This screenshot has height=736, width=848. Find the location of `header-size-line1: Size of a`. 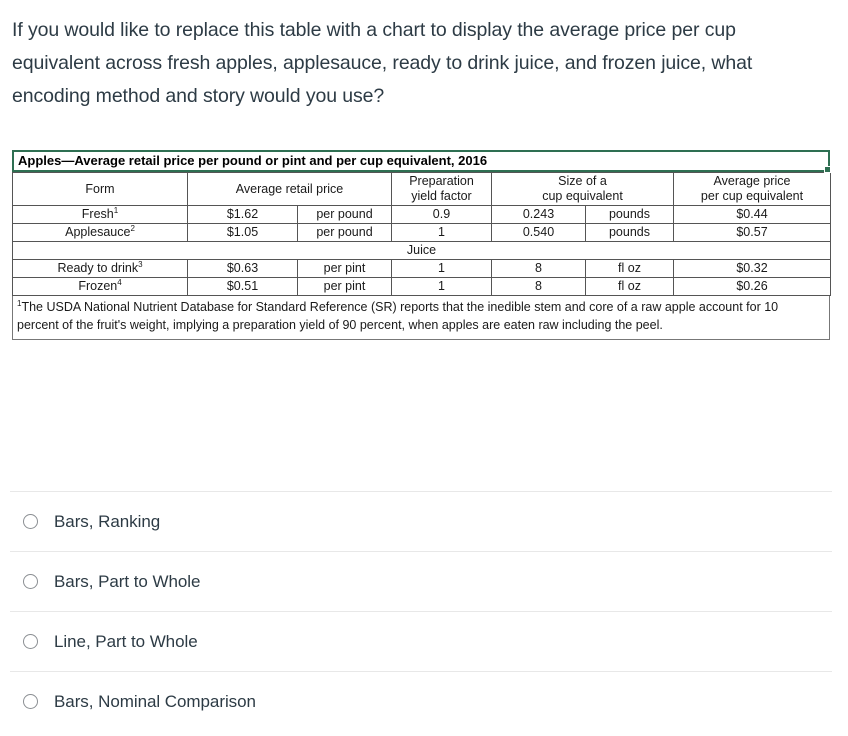

header-size-line1: Size of a is located at coordinates (582, 181).